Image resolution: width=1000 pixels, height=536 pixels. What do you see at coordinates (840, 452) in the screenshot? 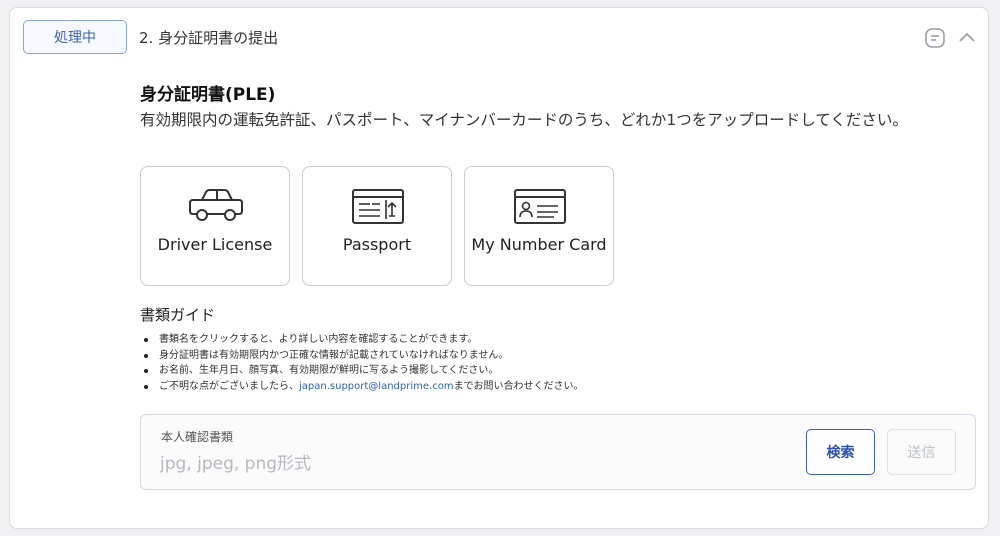
I see `search-button: 検索` at bounding box center [840, 452].